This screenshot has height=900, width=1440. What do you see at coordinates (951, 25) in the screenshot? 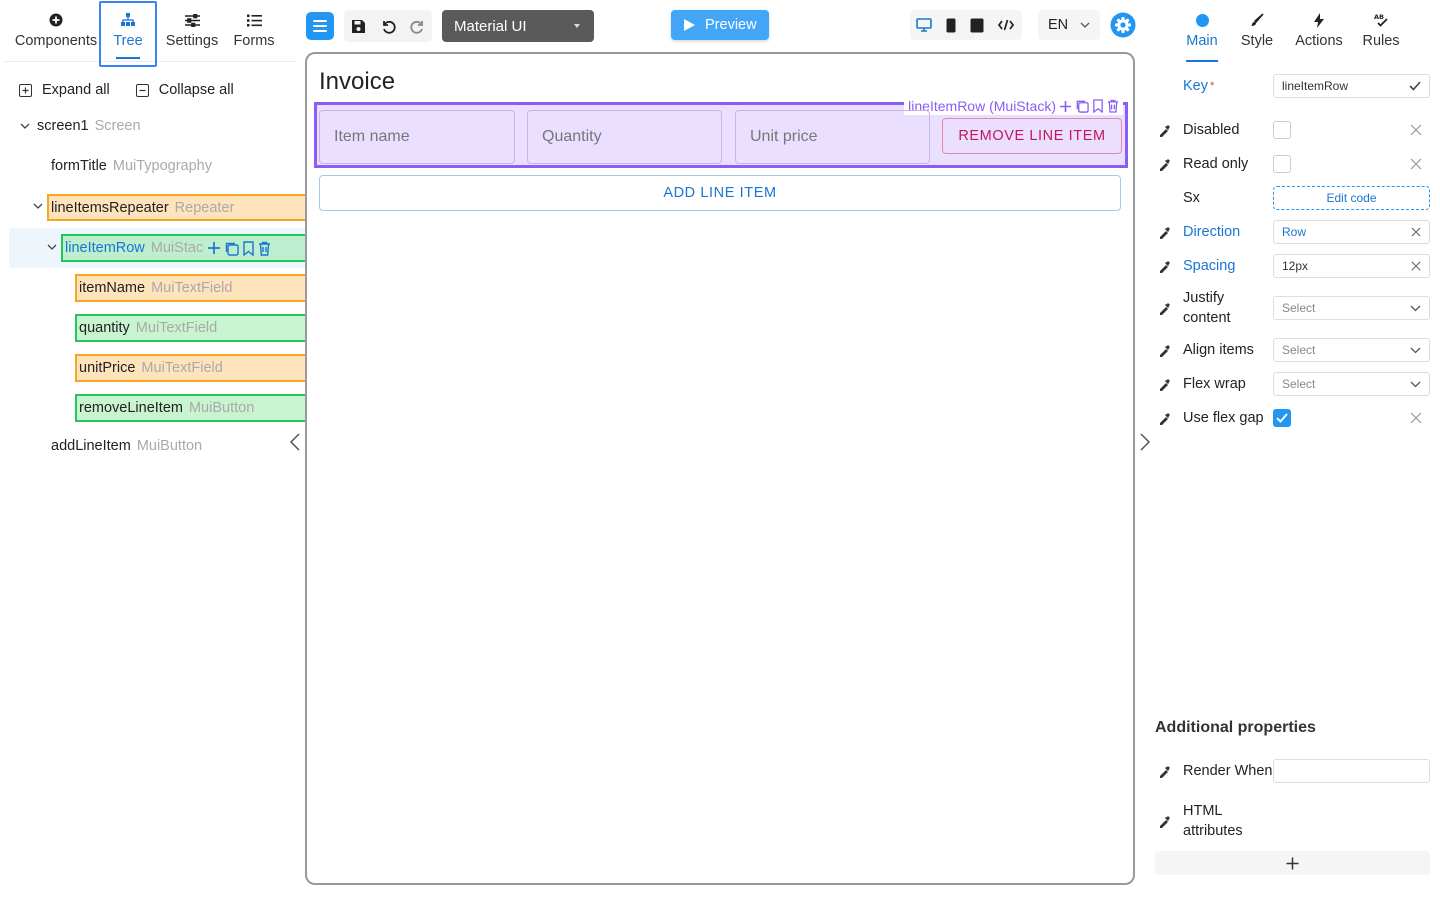
I see `mobile-icon` at bounding box center [951, 25].